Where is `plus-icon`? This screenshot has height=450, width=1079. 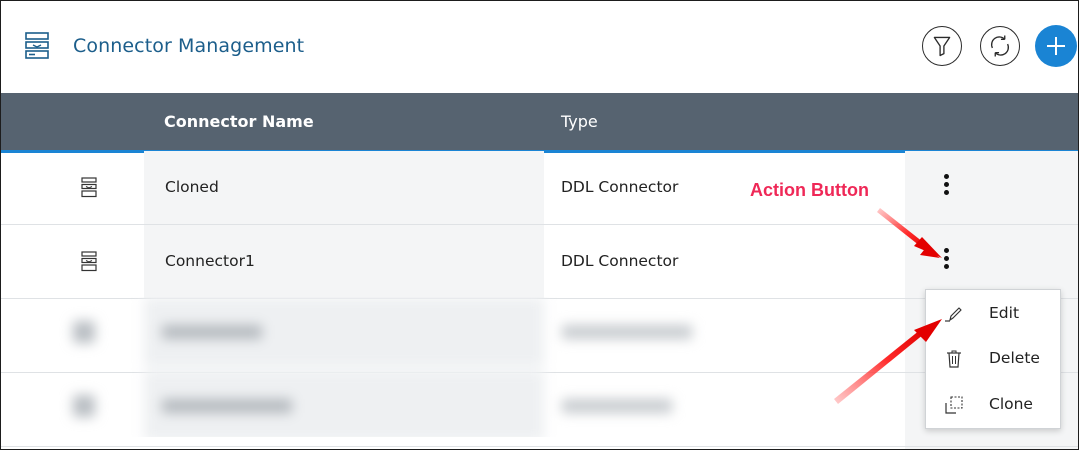 plus-icon is located at coordinates (1056, 46).